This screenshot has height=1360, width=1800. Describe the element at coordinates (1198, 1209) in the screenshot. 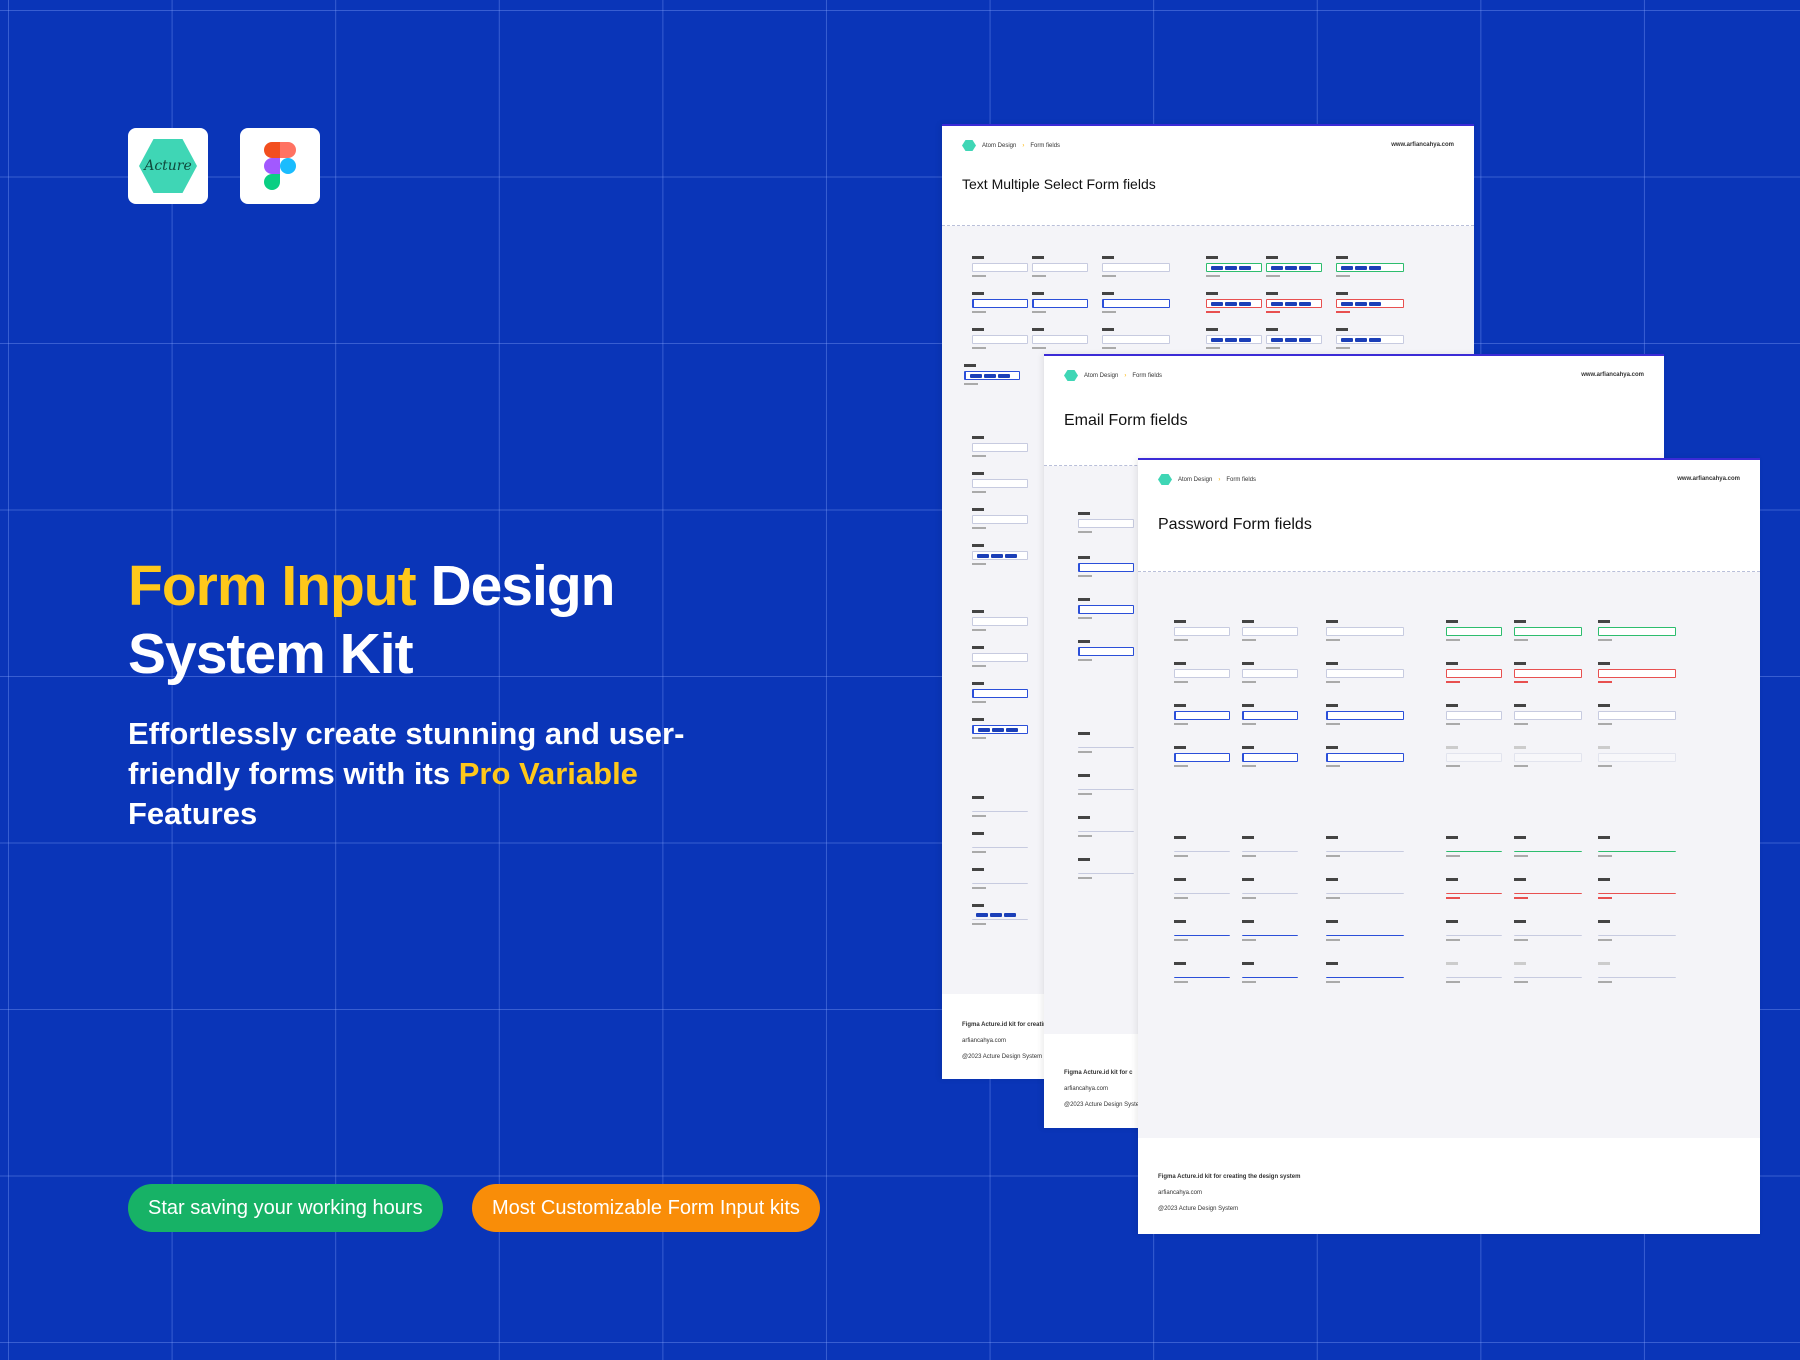

I see `footer-copyright: @2023 Acture Design System` at that location.